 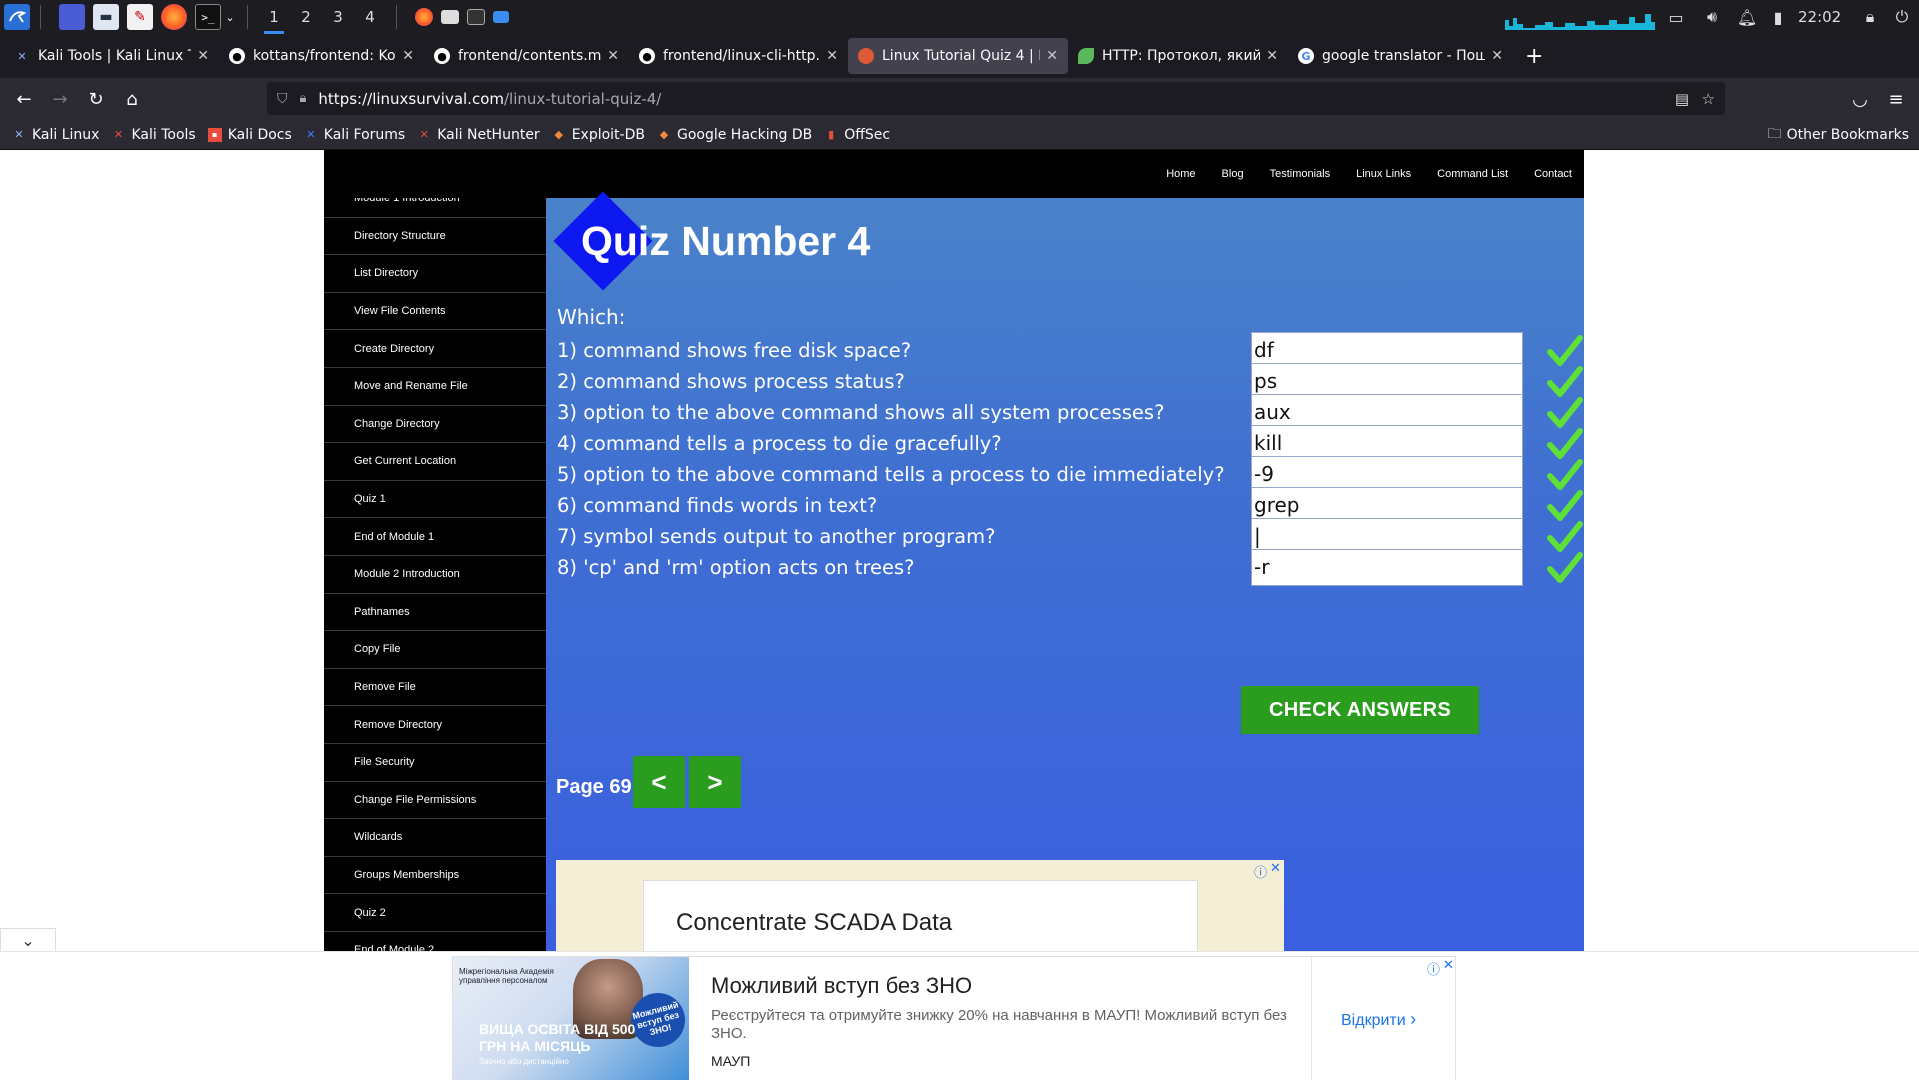 I want to click on workspace-1: 1, so click(x=274, y=17).